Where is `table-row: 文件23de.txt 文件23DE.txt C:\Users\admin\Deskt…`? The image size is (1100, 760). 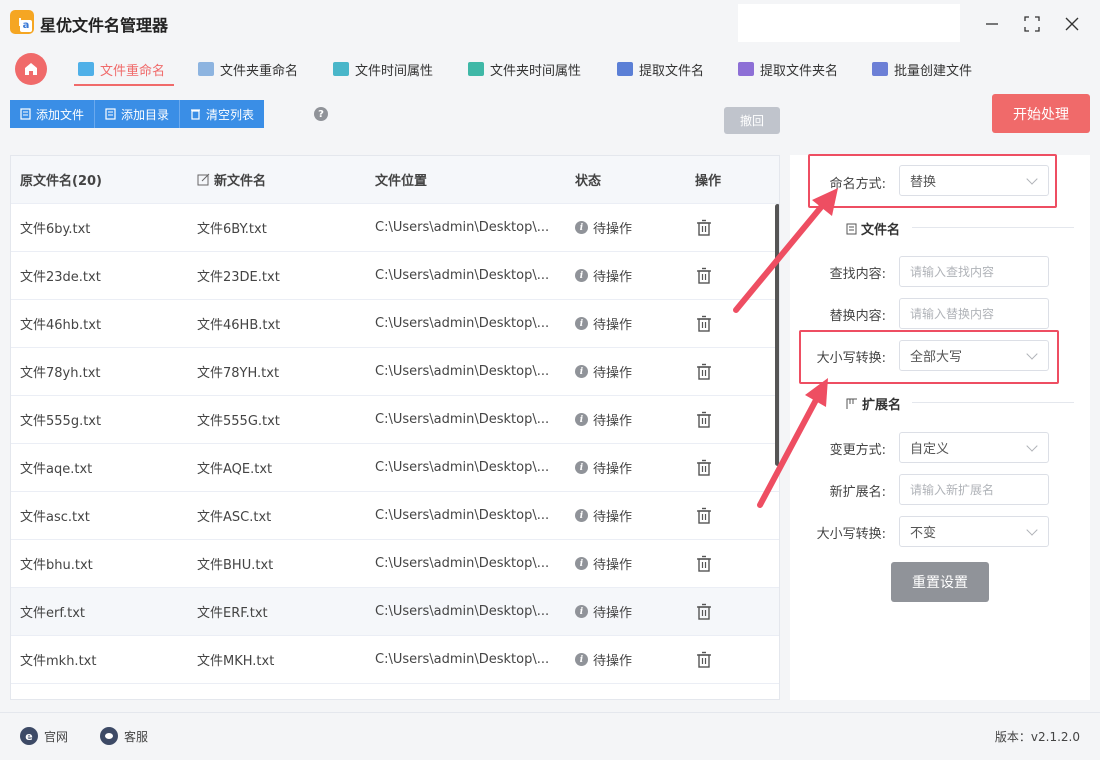
table-row: 文件23de.txt 文件23DE.txt C:\Users\admin\Deskt… is located at coordinates (395, 276).